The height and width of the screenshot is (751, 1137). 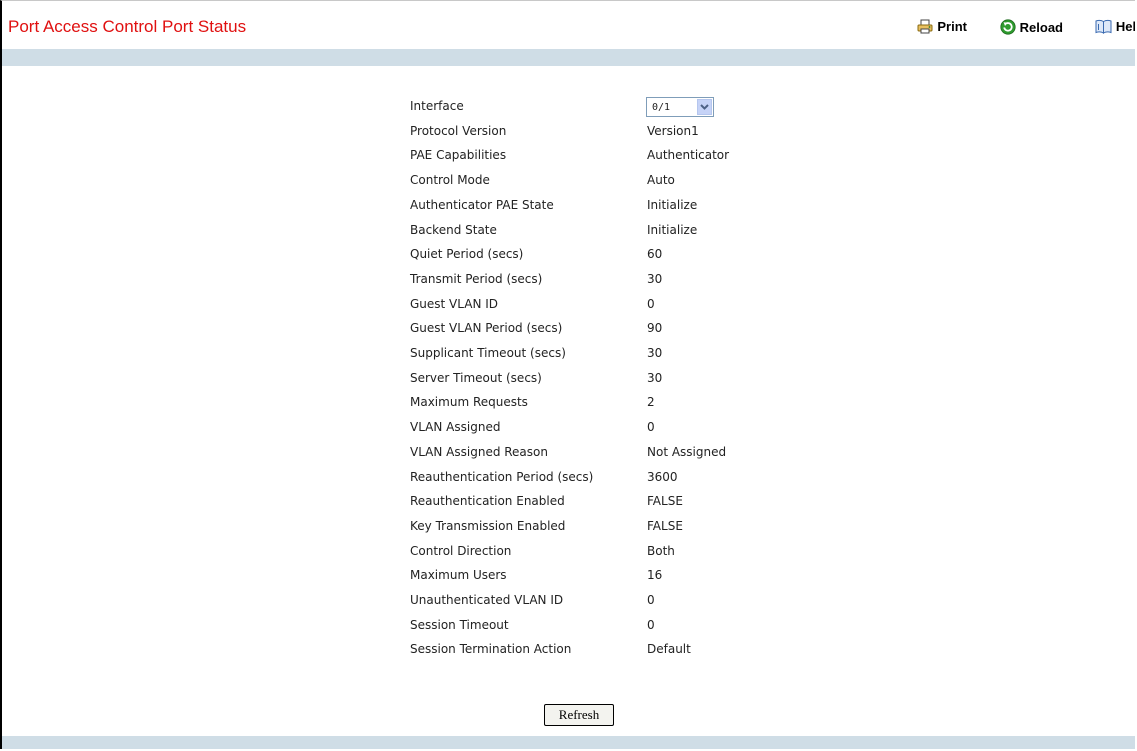 What do you see at coordinates (476, 279) in the screenshot?
I see `status-row-label: Transmit Period (secs)` at bounding box center [476, 279].